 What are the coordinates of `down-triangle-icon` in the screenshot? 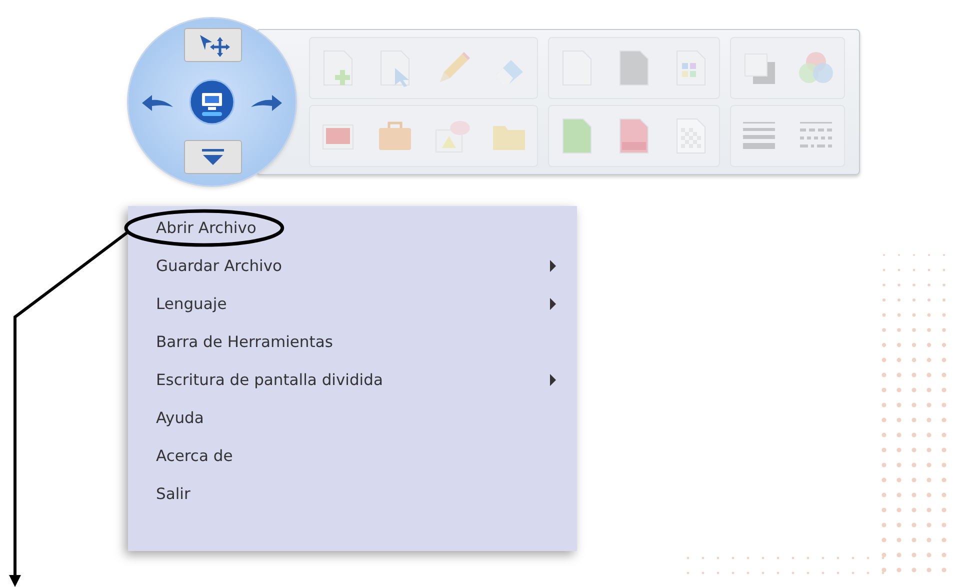 It's located at (213, 157).